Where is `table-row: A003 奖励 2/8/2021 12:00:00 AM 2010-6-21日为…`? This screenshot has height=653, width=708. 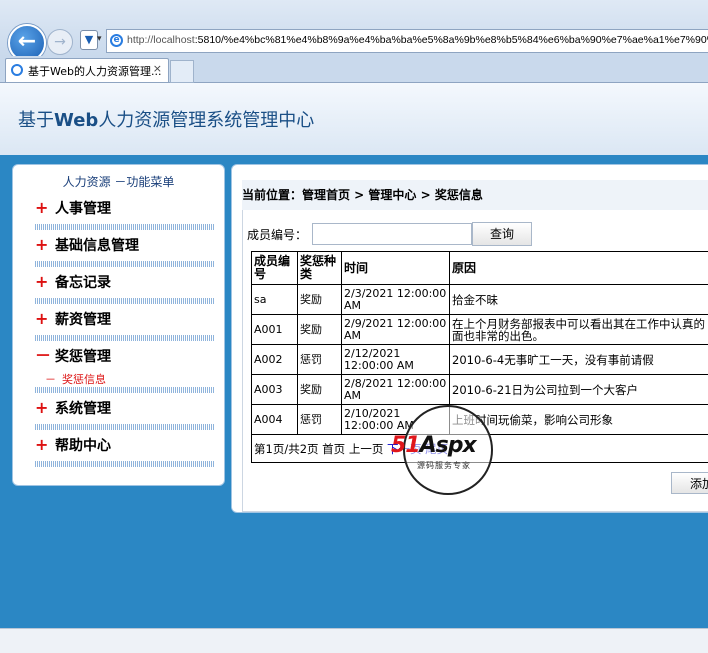
table-row: A003 奖励 2/8/2021 12:00:00 AM 2010-6-21日为… is located at coordinates (480, 390).